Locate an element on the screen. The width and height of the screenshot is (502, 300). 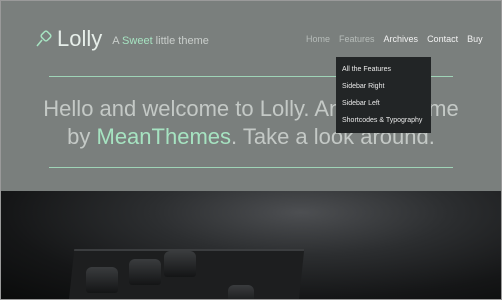
dropdown-item-sidebar-left: Sidebar Left is located at coordinates (383, 103).